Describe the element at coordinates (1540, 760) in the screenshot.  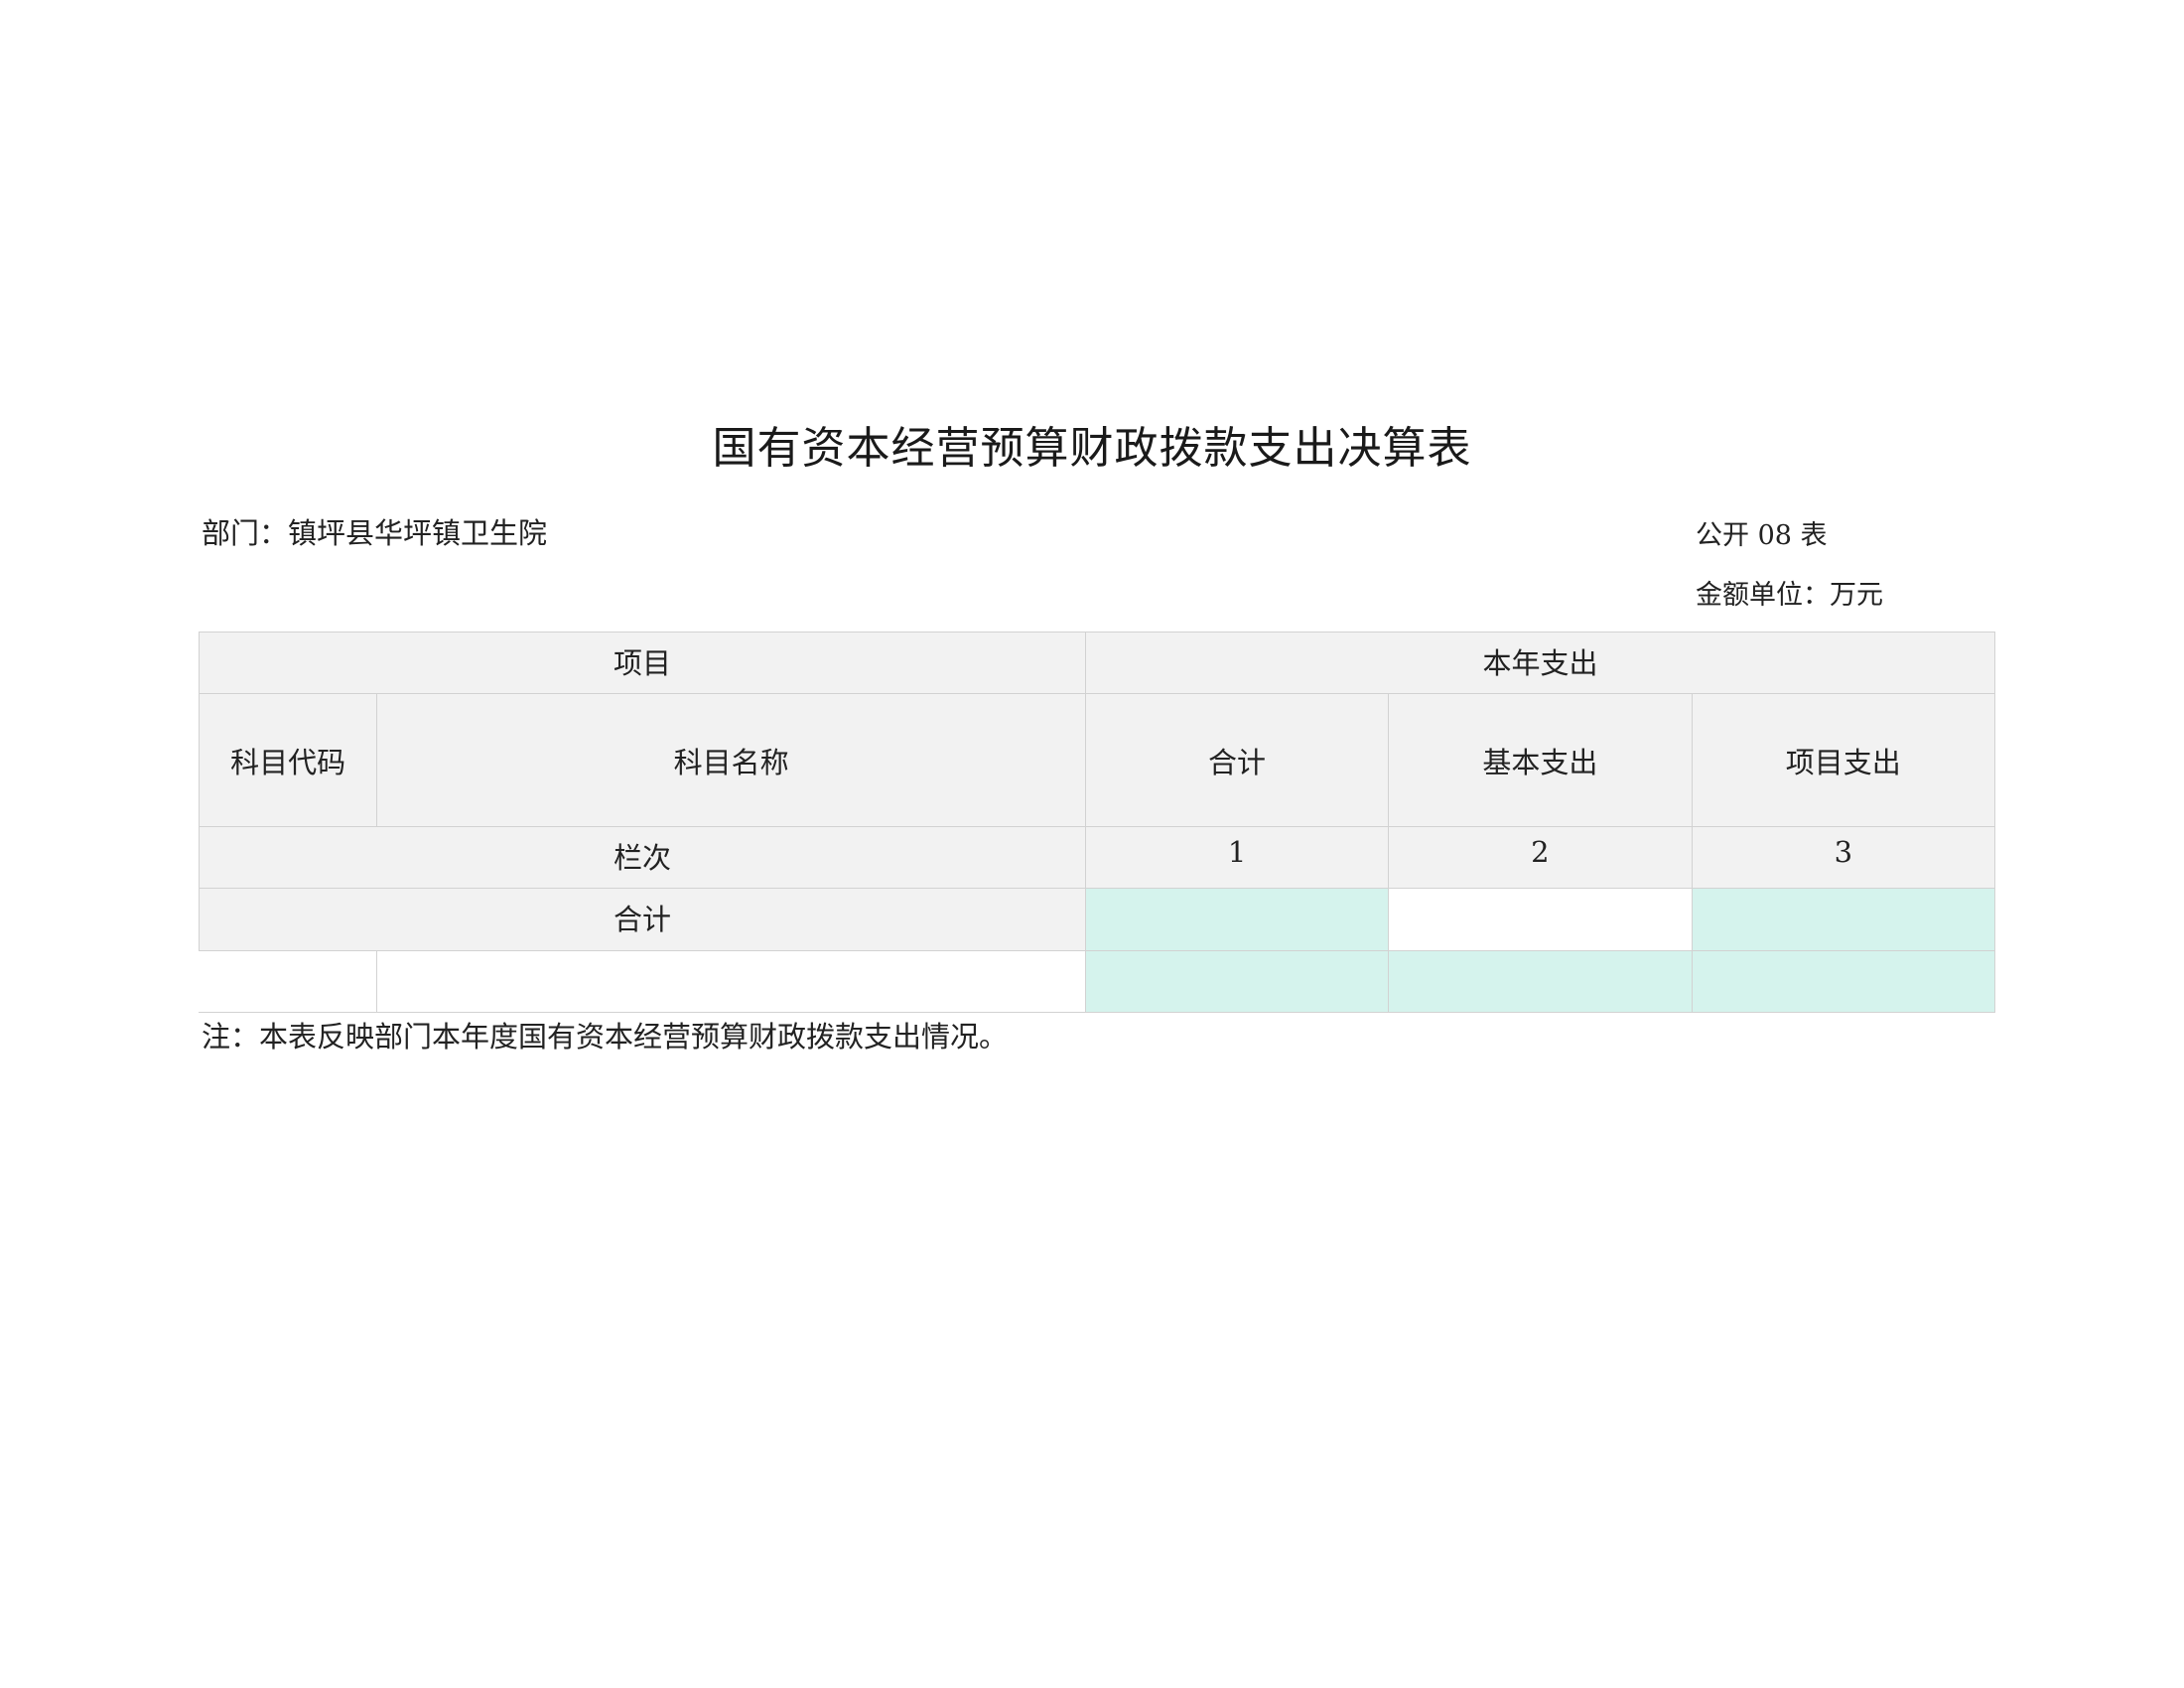
I see `header-basic-expenditure: 基本支出` at that location.